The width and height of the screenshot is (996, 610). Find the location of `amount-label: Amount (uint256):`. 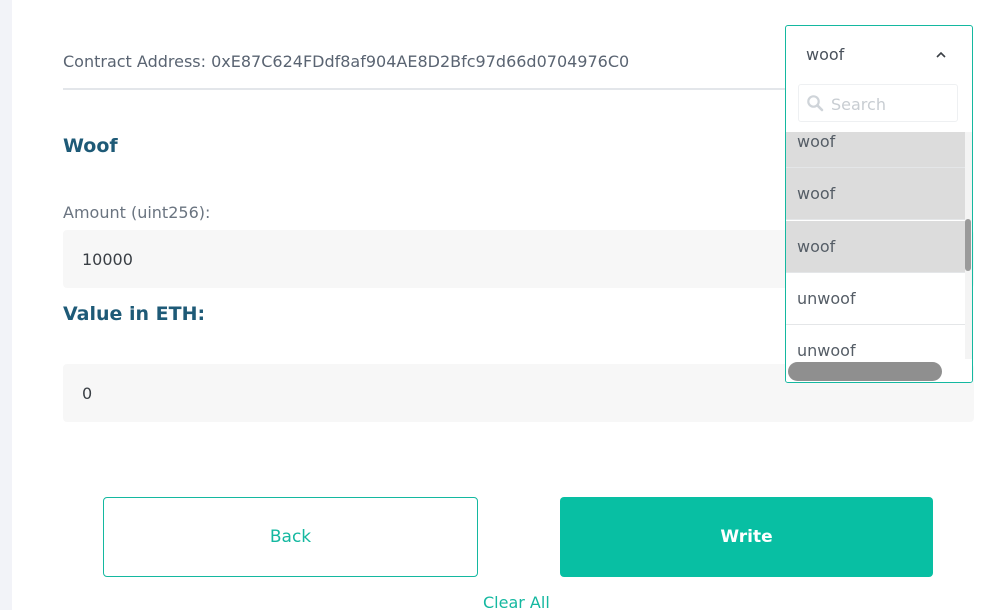

amount-label: Amount (uint256): is located at coordinates (137, 212).